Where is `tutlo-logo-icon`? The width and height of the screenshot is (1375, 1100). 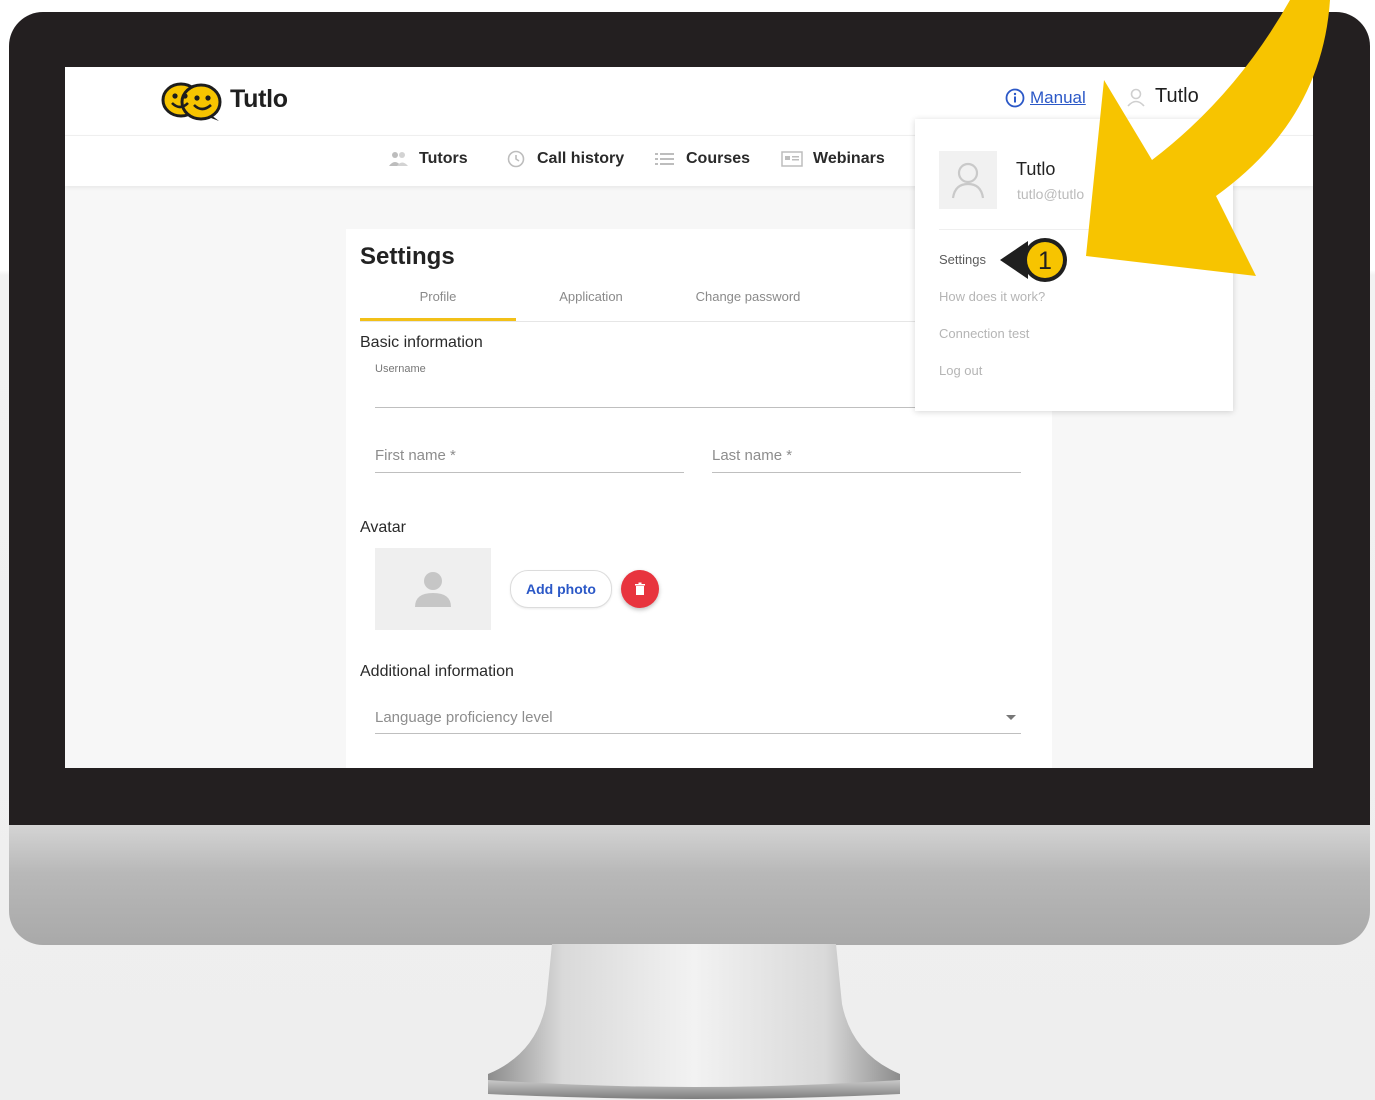 tutlo-logo-icon is located at coordinates (192, 102).